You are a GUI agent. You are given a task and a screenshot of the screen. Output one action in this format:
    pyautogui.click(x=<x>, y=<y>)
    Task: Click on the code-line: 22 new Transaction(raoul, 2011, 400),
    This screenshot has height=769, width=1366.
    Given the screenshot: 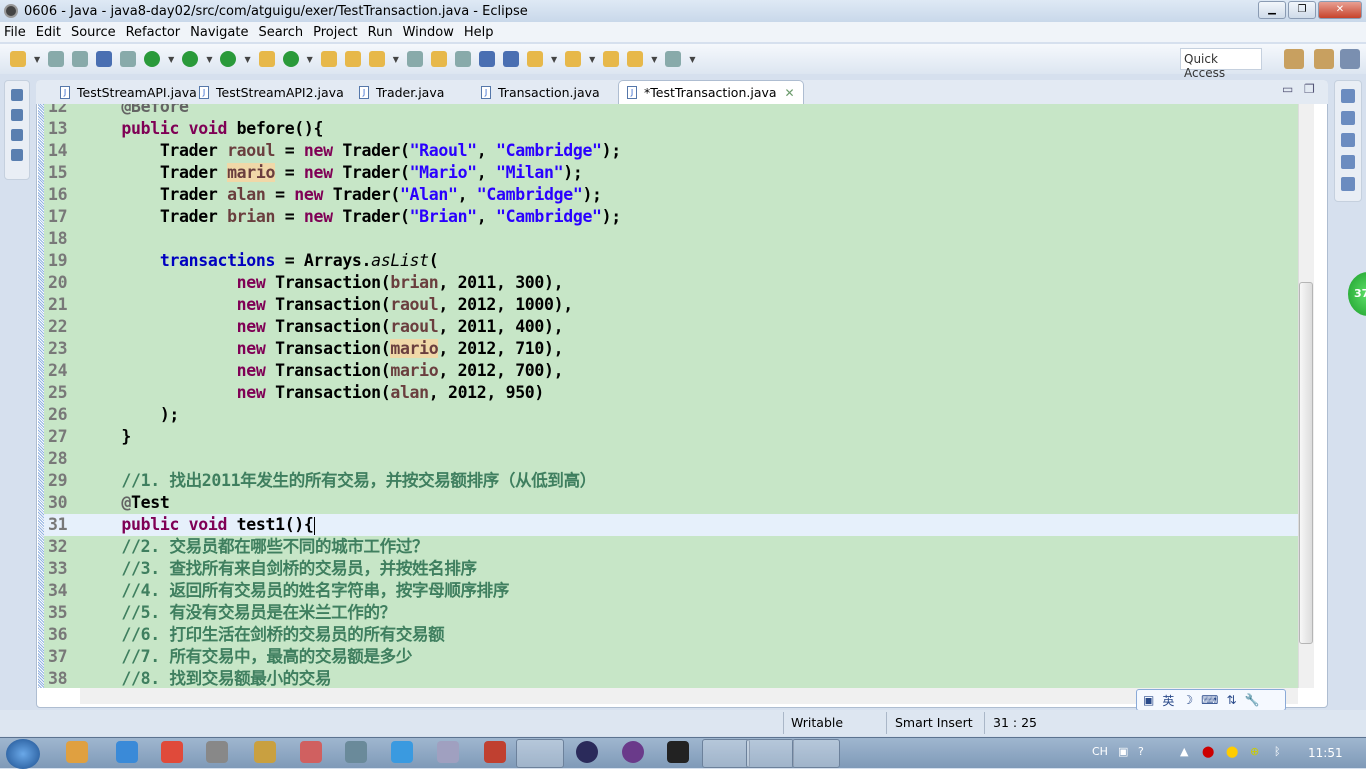 What is the action you would take?
    pyautogui.click(x=671, y=327)
    